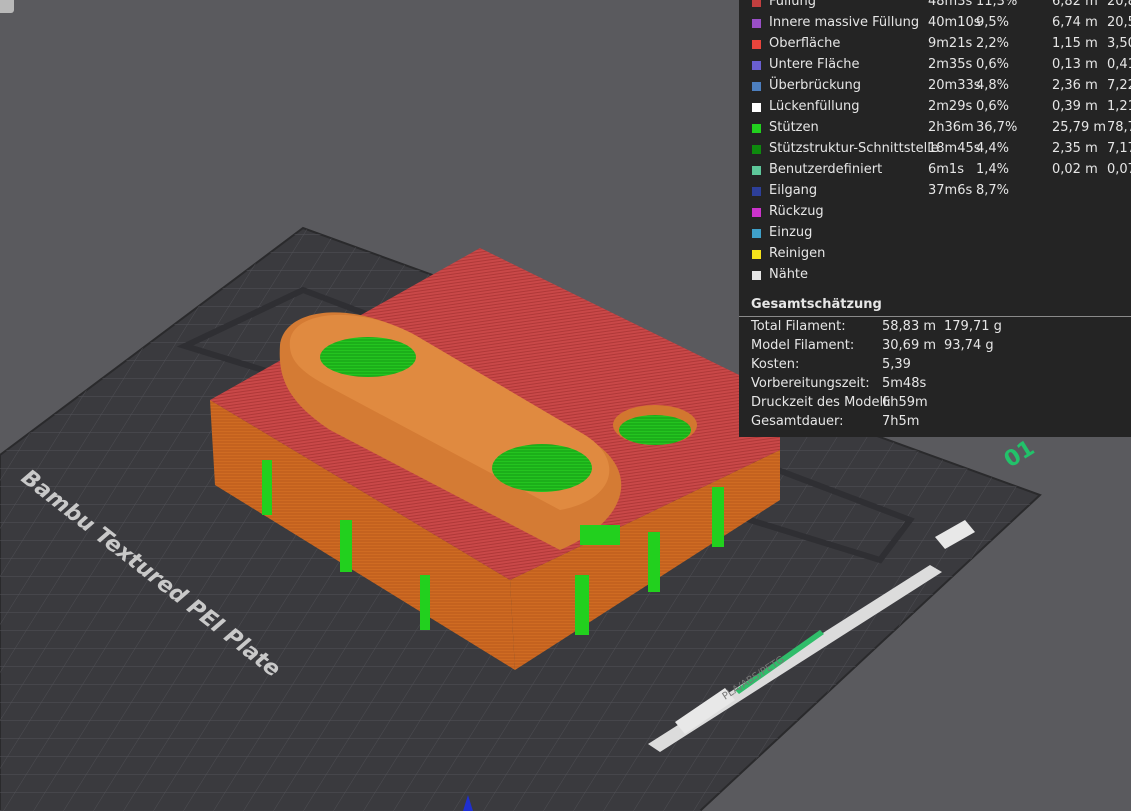 This screenshot has height=811, width=1131. Describe the element at coordinates (935, 233) in the screenshot. I see `legend-row: Einzug` at that location.